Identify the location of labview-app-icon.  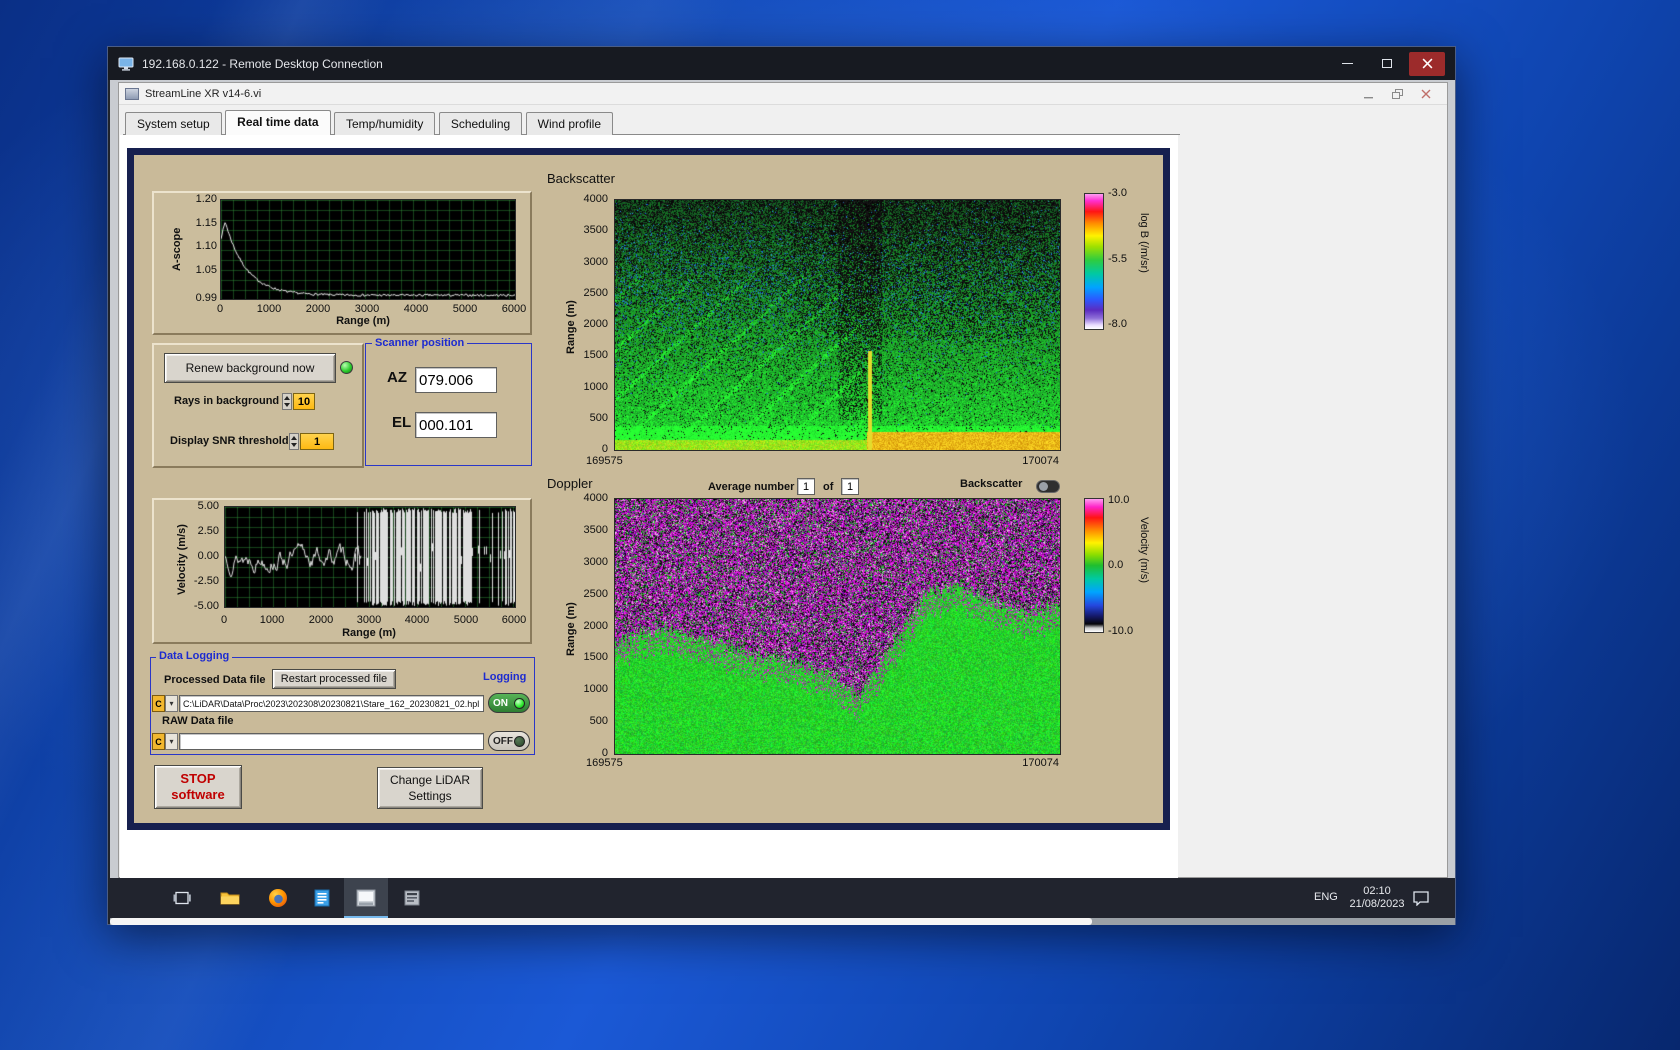
(366, 898).